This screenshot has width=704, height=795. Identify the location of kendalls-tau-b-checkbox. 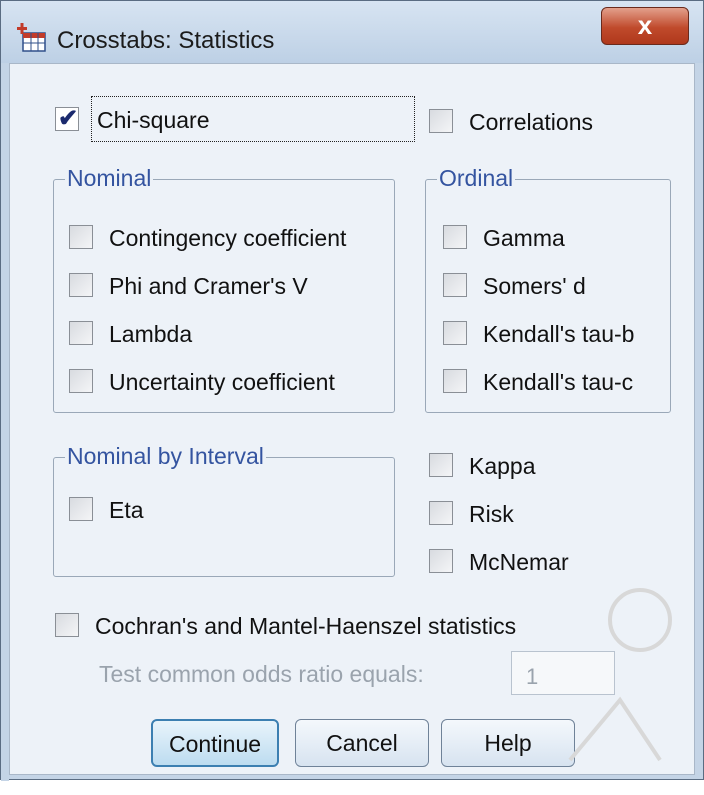
(455, 333).